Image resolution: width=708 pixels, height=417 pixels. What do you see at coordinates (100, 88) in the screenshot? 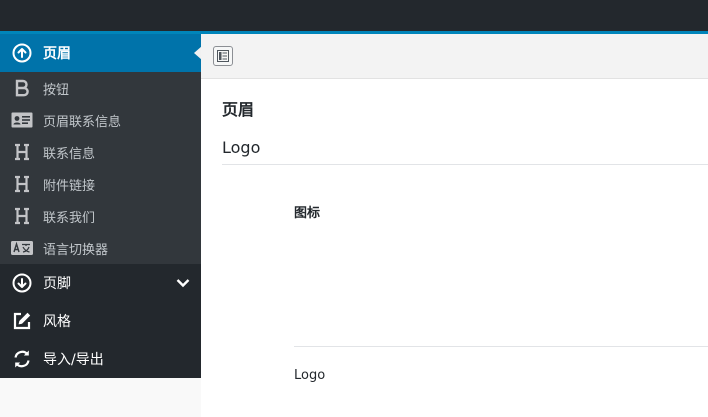
I see `submenu-item-buttons: 按钮` at bounding box center [100, 88].